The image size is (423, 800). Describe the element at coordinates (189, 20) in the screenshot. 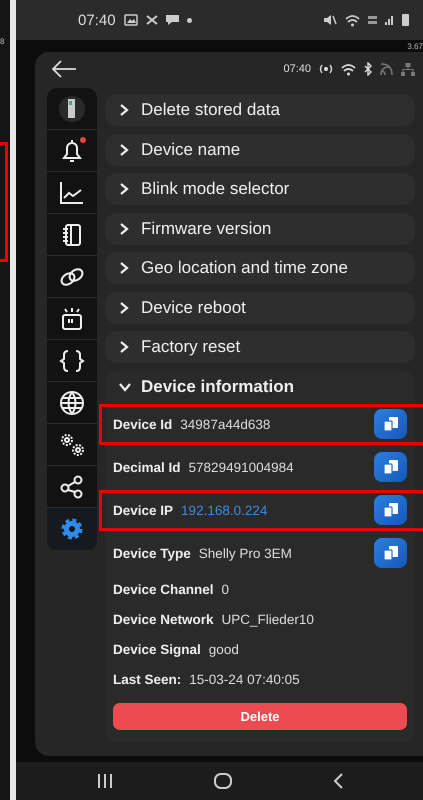

I see `dot-icon` at that location.